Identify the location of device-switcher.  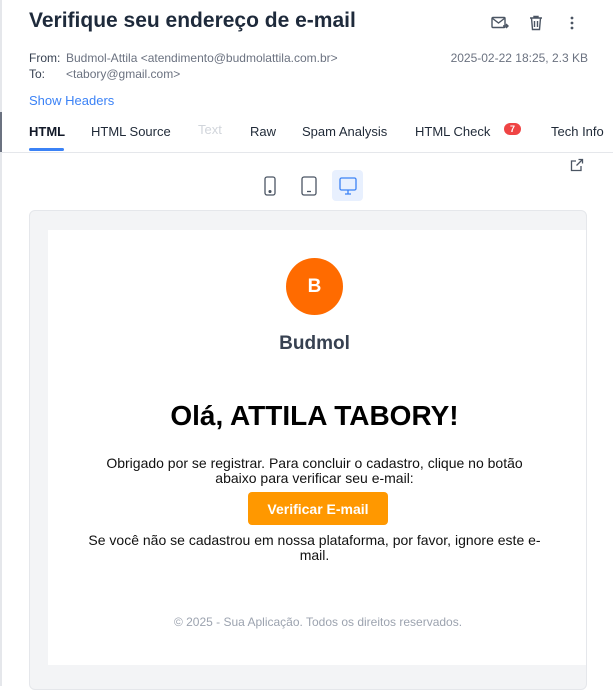
(308, 185).